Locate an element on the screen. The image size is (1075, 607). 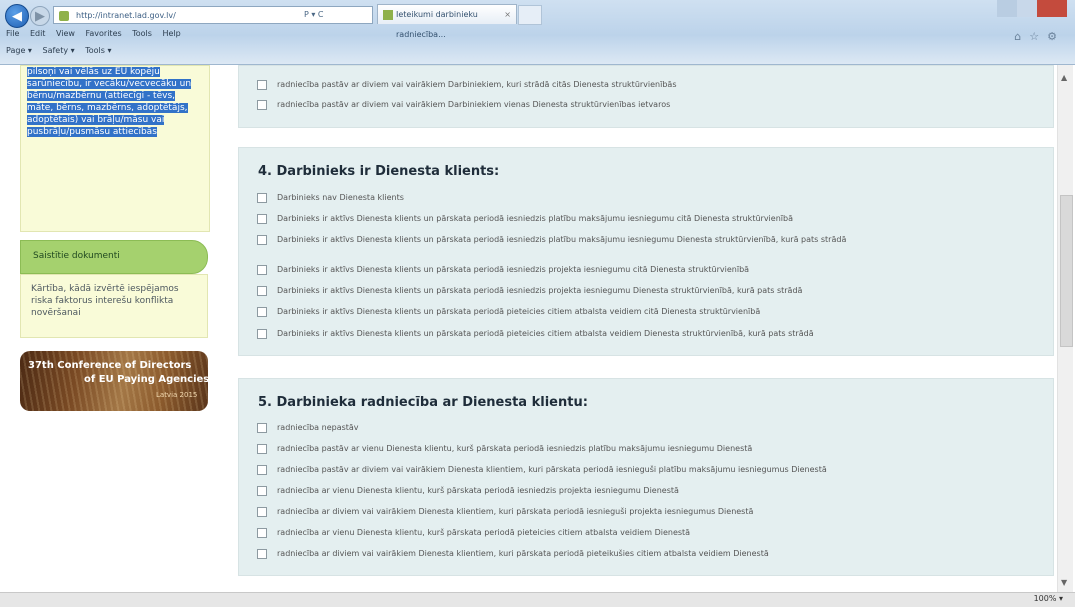
related-documents-tab: Saistītie dokumenti is located at coordinates (114, 257).